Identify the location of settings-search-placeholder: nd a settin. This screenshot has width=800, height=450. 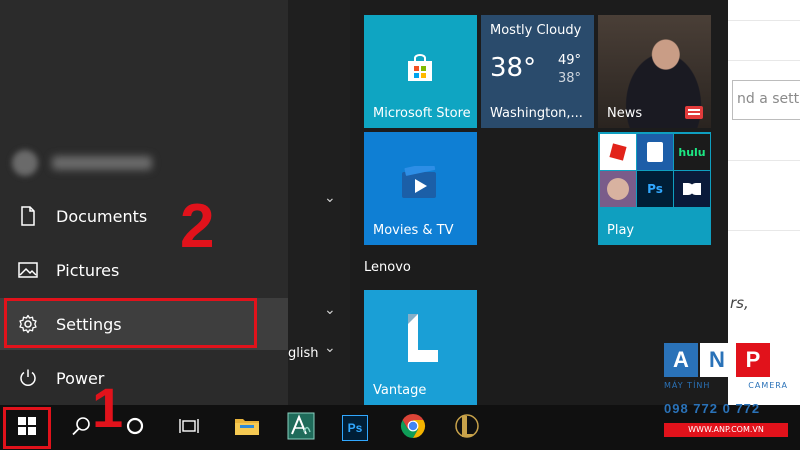
(768, 99).